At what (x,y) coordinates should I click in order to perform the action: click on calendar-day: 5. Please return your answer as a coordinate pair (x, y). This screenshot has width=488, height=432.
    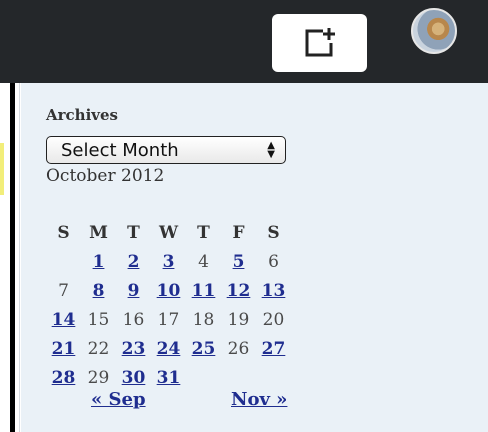
    Looking at the image, I should click on (238, 261).